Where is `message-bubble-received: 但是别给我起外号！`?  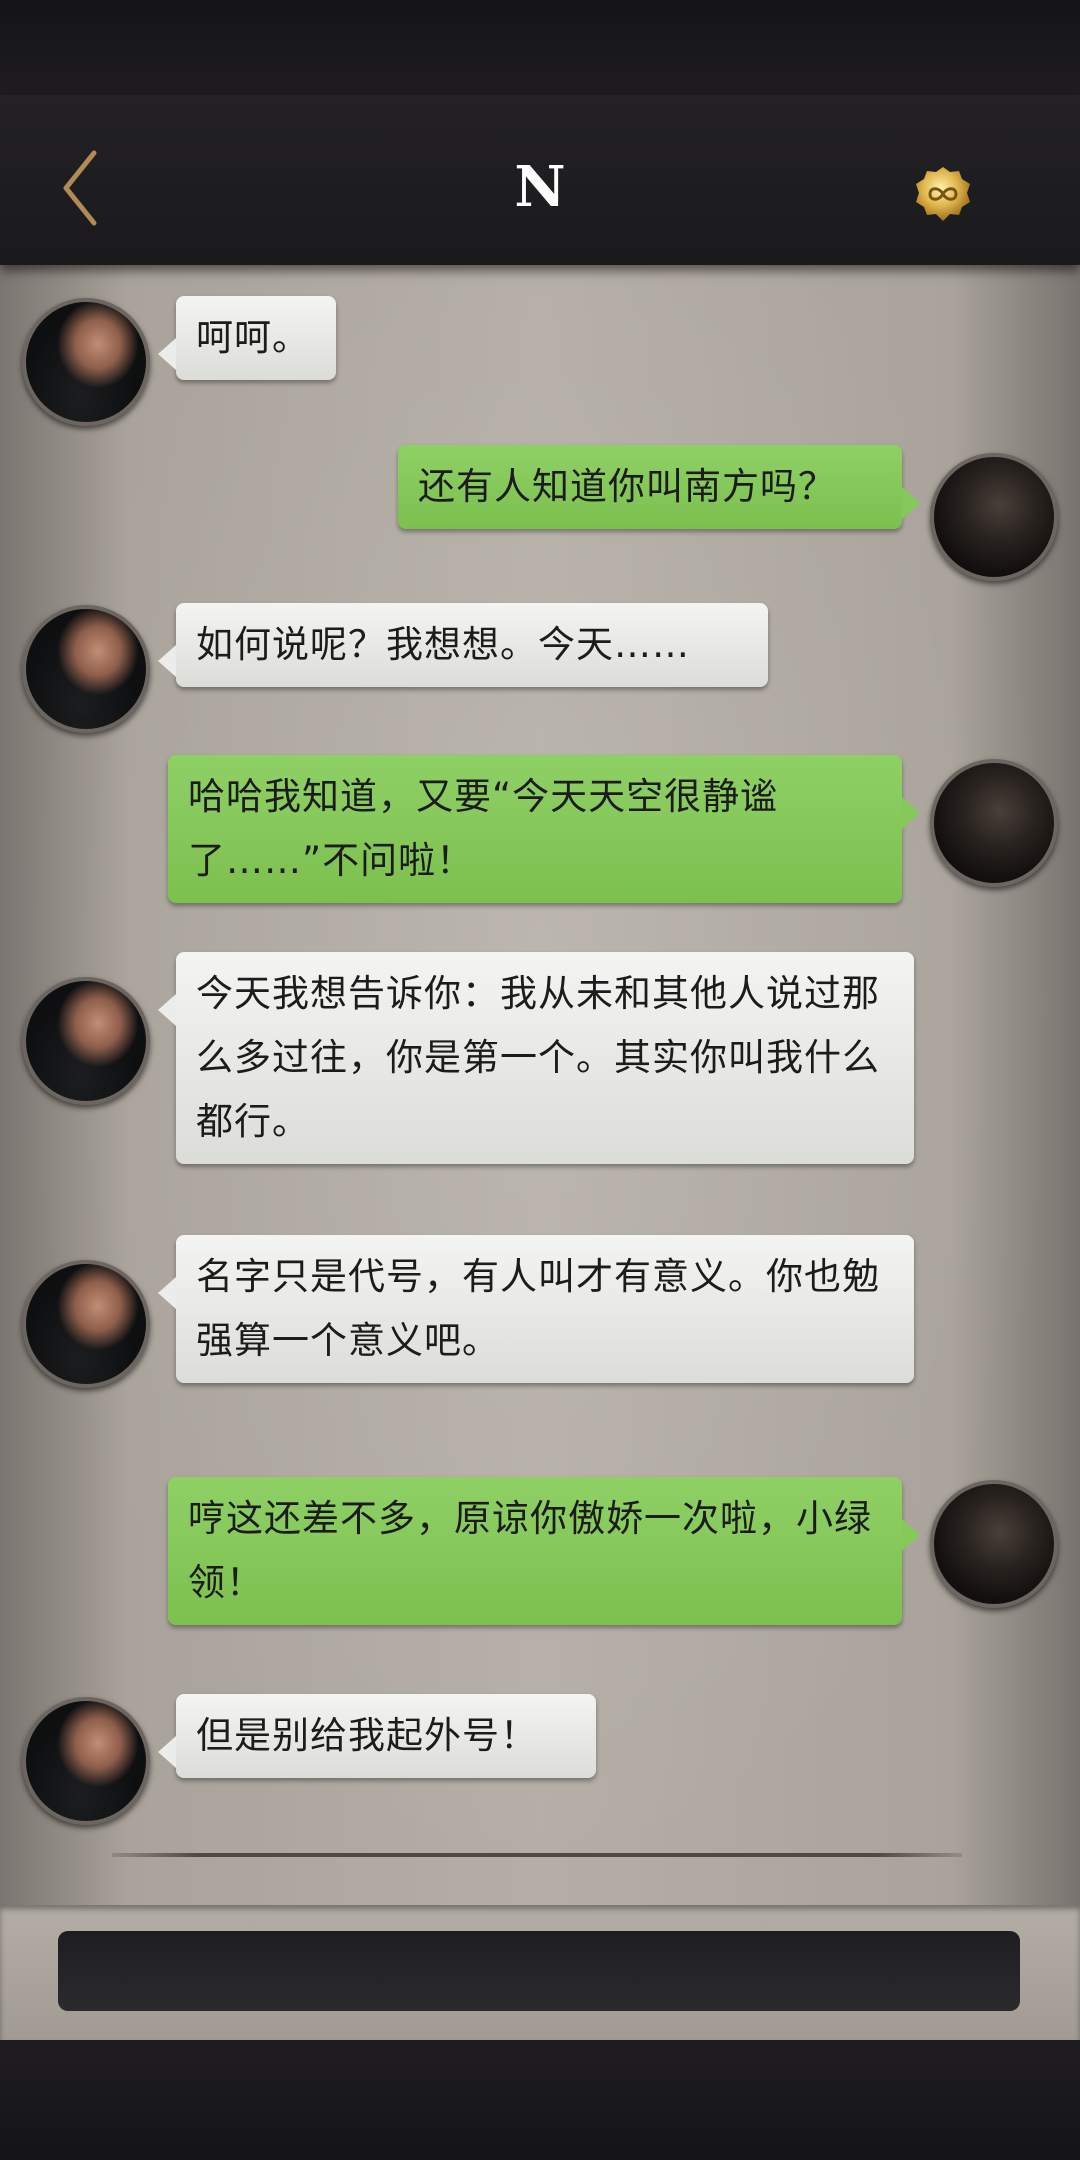
message-bubble-received: 但是别给我起外号！ is located at coordinates (377, 1736).